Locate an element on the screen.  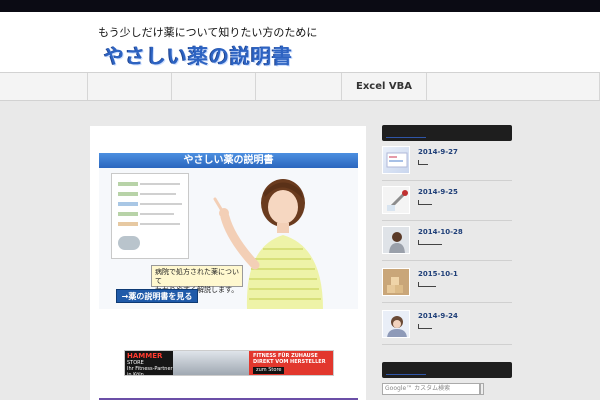
view-guide-button: →薬の説明書を見る is located at coordinates (157, 296).